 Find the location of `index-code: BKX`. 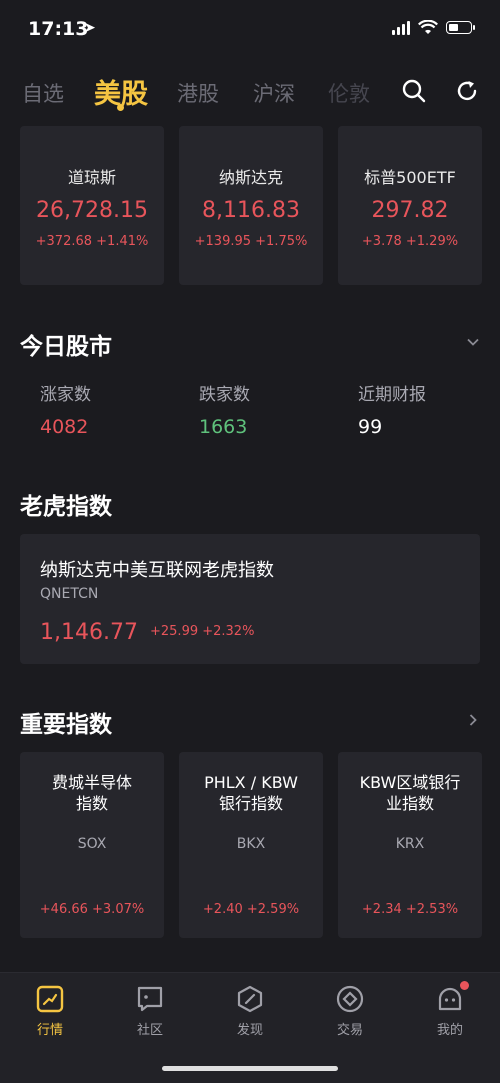

index-code: BKX is located at coordinates (251, 844).